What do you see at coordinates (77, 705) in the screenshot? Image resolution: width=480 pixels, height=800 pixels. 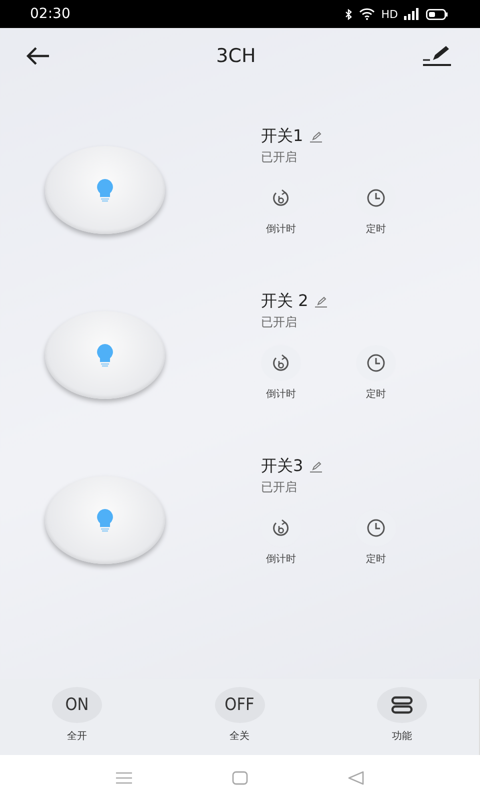 I see `all-toggle-button: ON` at bounding box center [77, 705].